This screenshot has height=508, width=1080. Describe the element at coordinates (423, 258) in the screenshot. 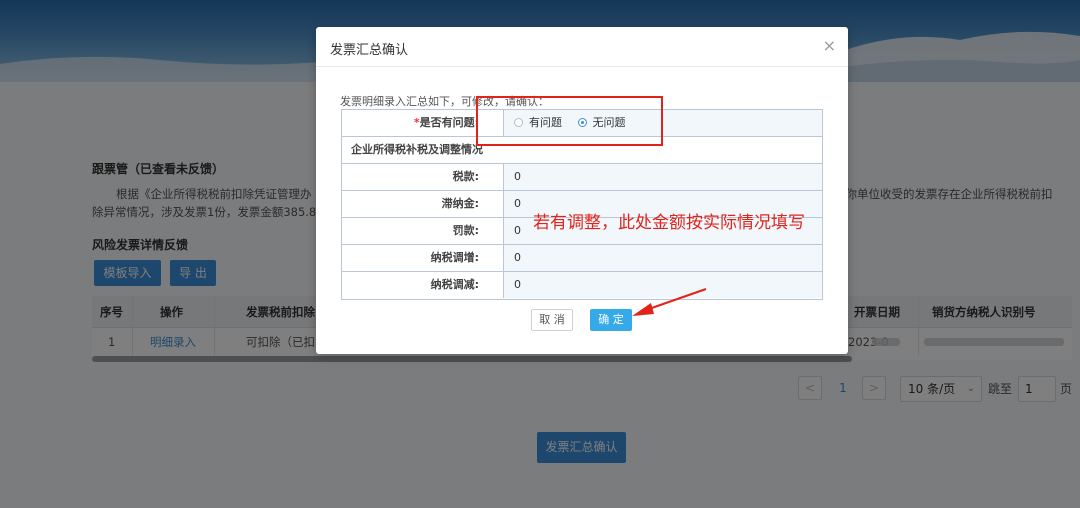

I see `tax-increase-label: 纳税调增:` at that location.